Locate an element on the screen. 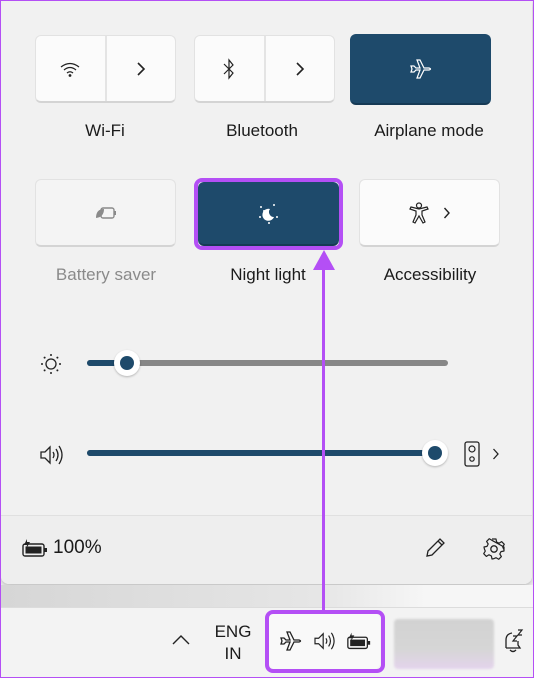 This screenshot has height=678, width=534. bluetooth-expand-button is located at coordinates (299, 68).